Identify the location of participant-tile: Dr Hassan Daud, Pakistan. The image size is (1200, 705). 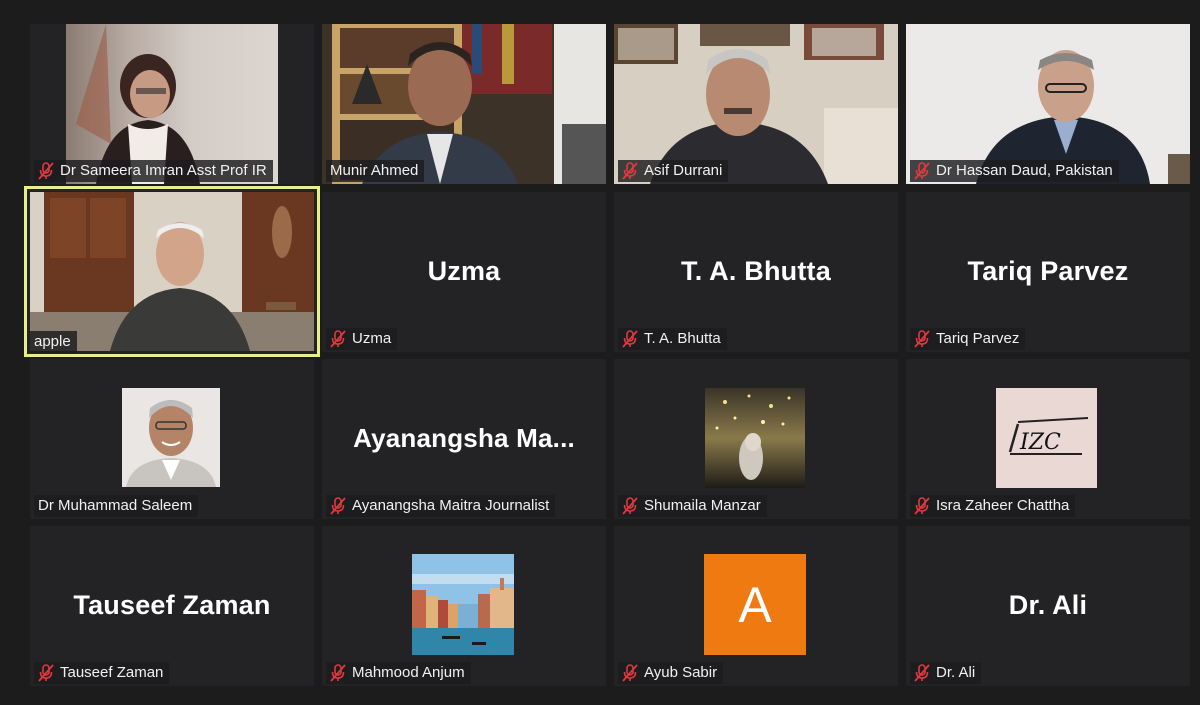
(1048, 104).